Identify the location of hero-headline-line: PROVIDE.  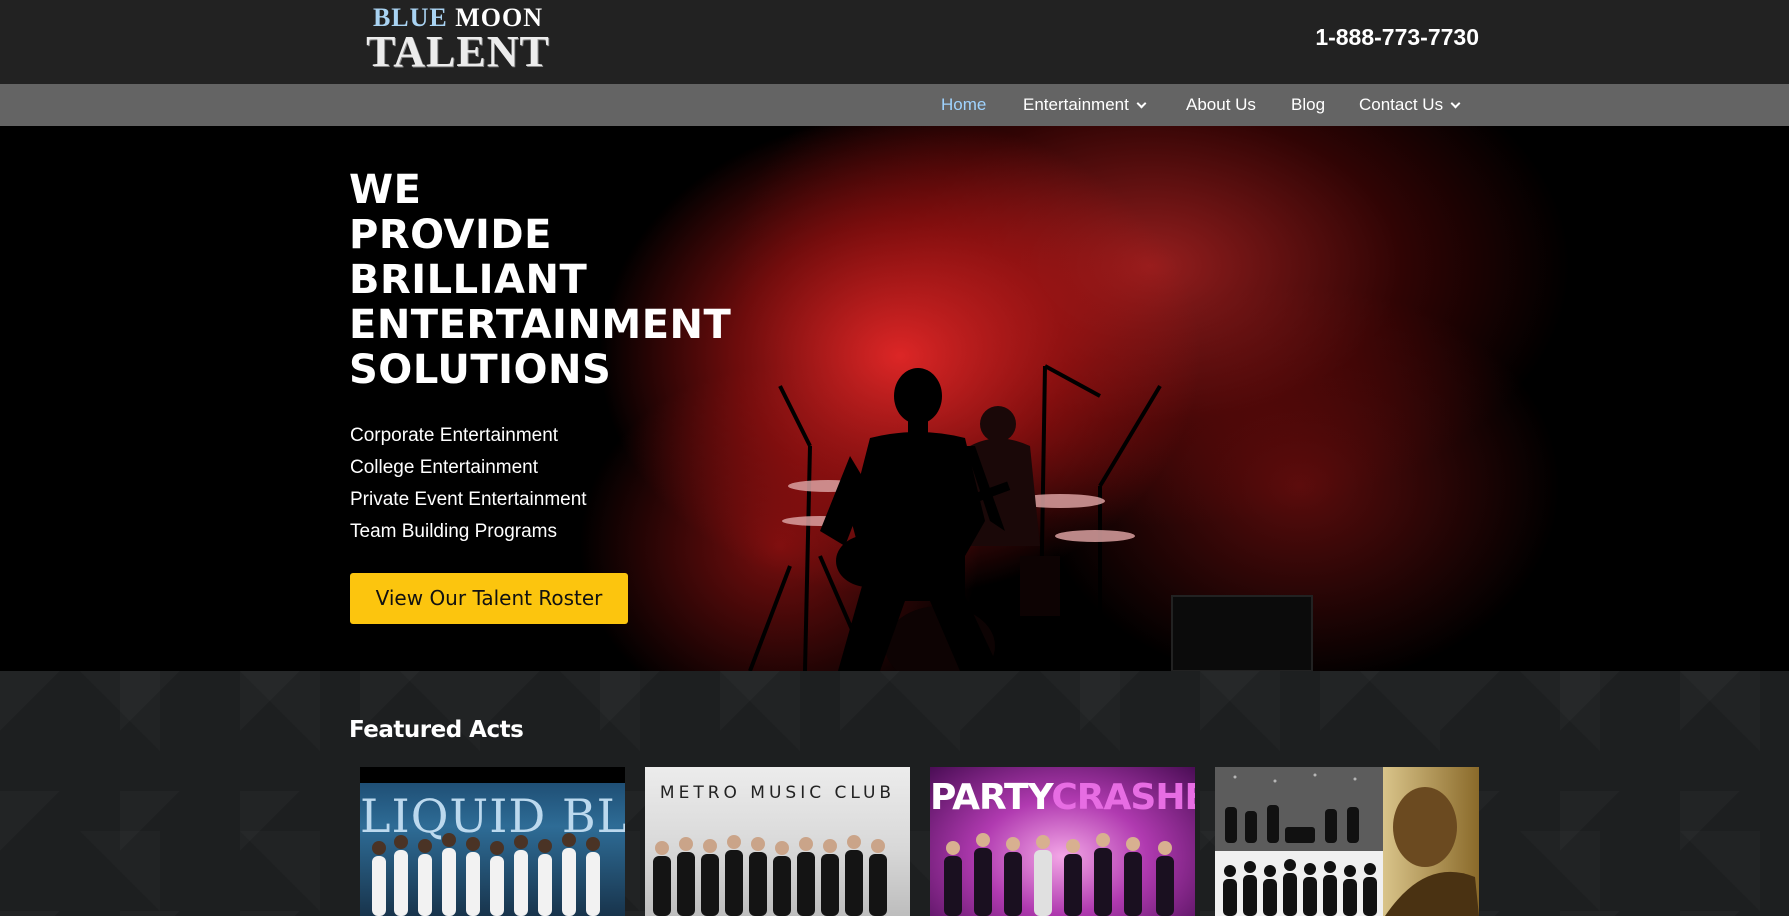
(450, 235).